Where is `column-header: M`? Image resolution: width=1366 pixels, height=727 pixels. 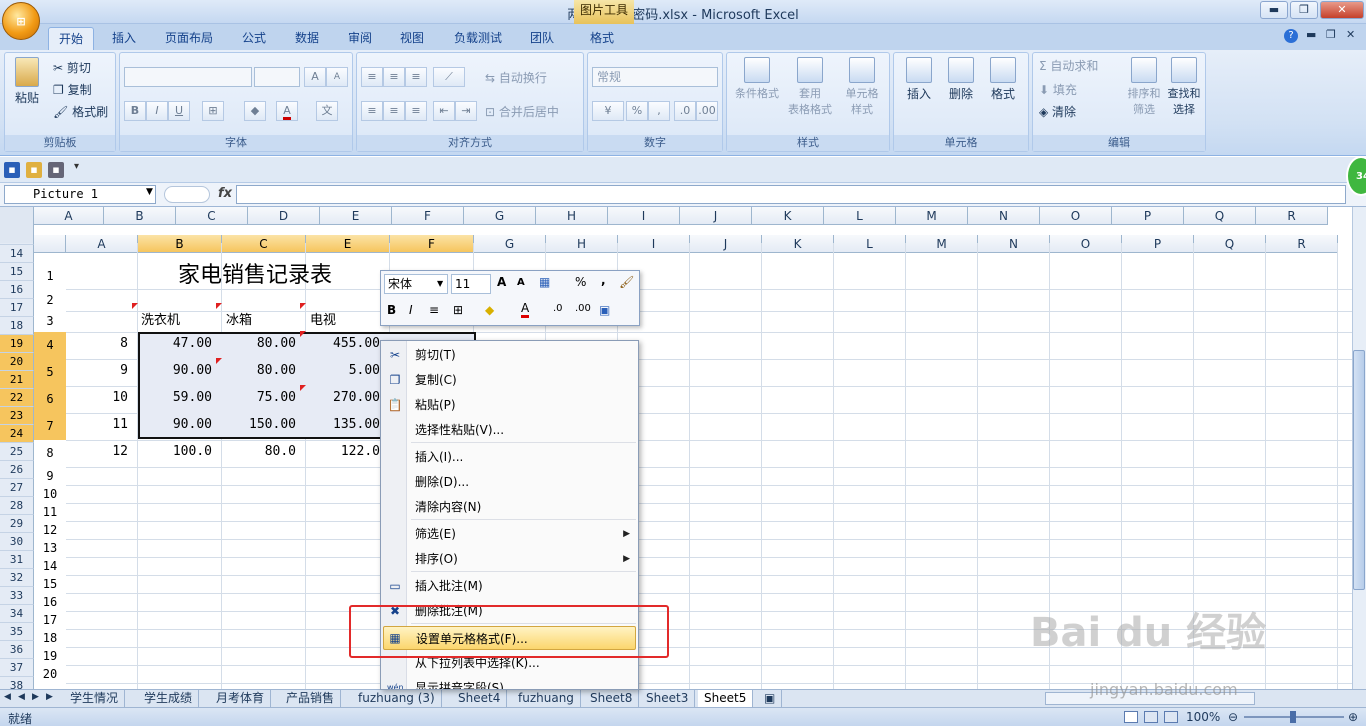 column-header: M is located at coordinates (942, 244).